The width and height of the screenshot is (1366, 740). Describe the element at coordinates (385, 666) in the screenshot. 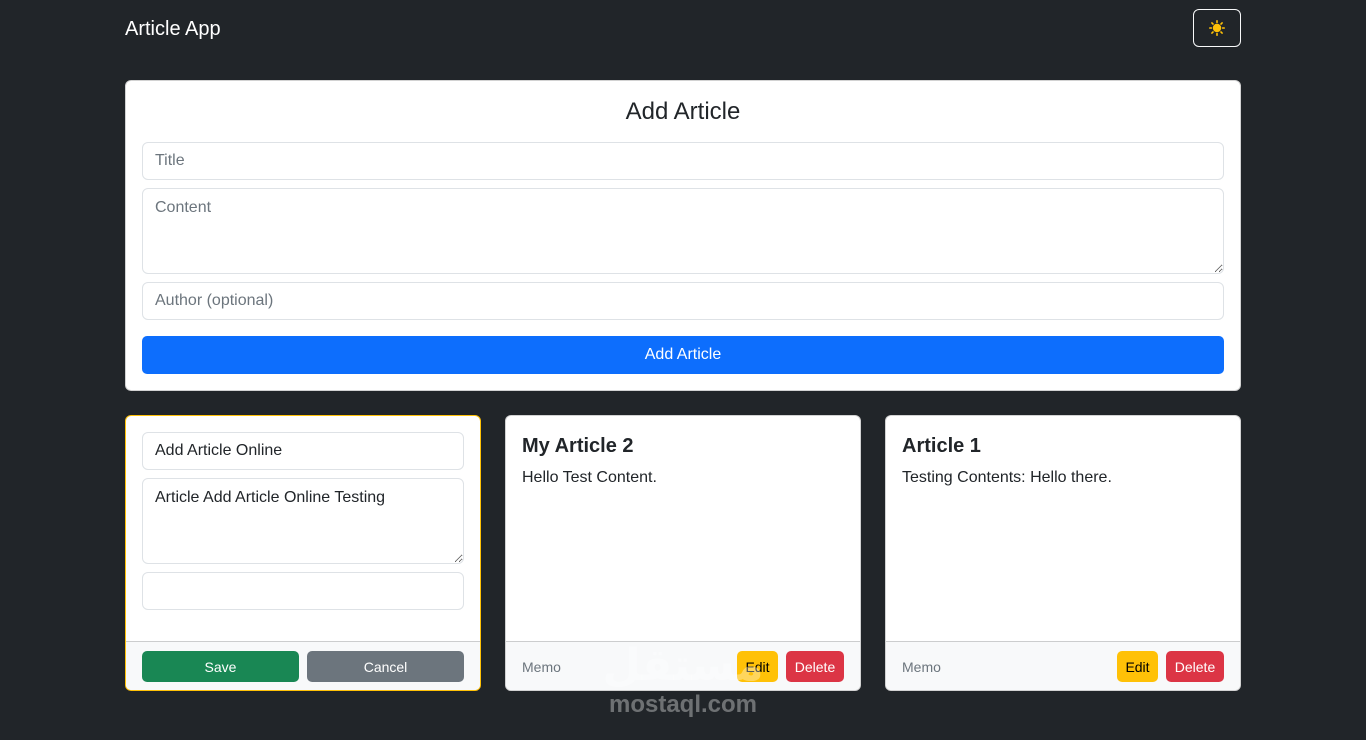

I see `cancel-button: Cancel` at that location.